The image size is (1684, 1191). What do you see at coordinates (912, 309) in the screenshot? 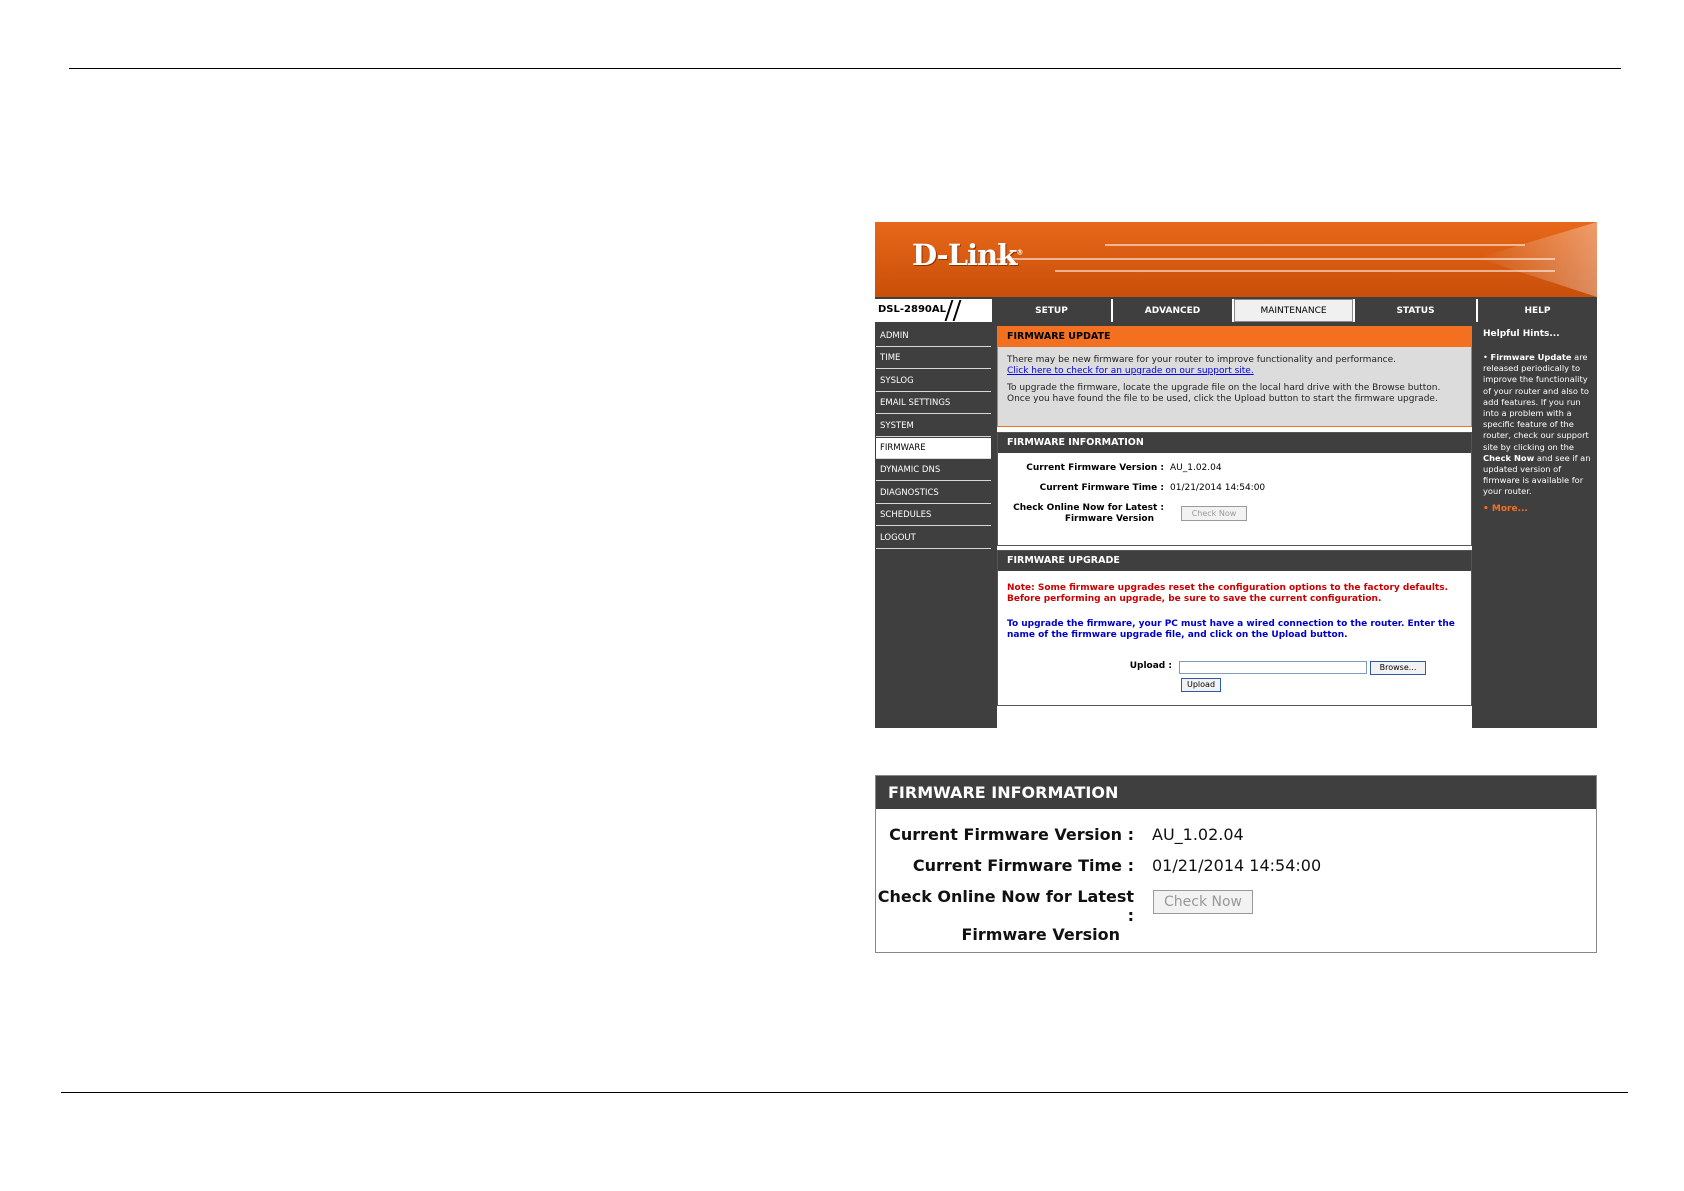
I see `model-name: DSL-2890AL` at bounding box center [912, 309].